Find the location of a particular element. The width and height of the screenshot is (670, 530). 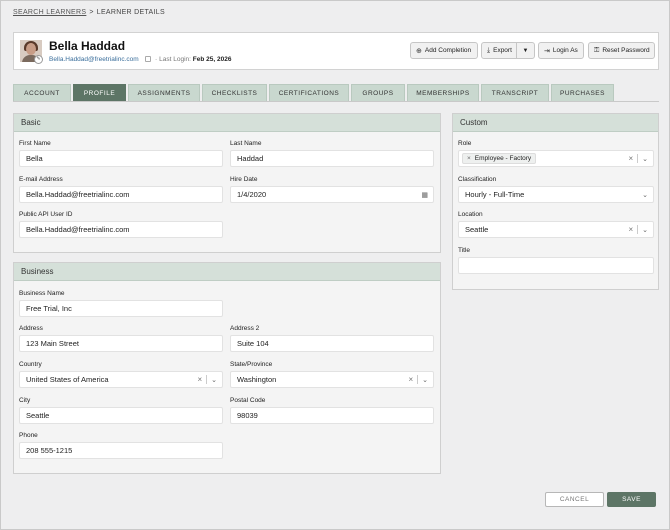

hire-date-value: 1/4/2020 is located at coordinates (252, 194).